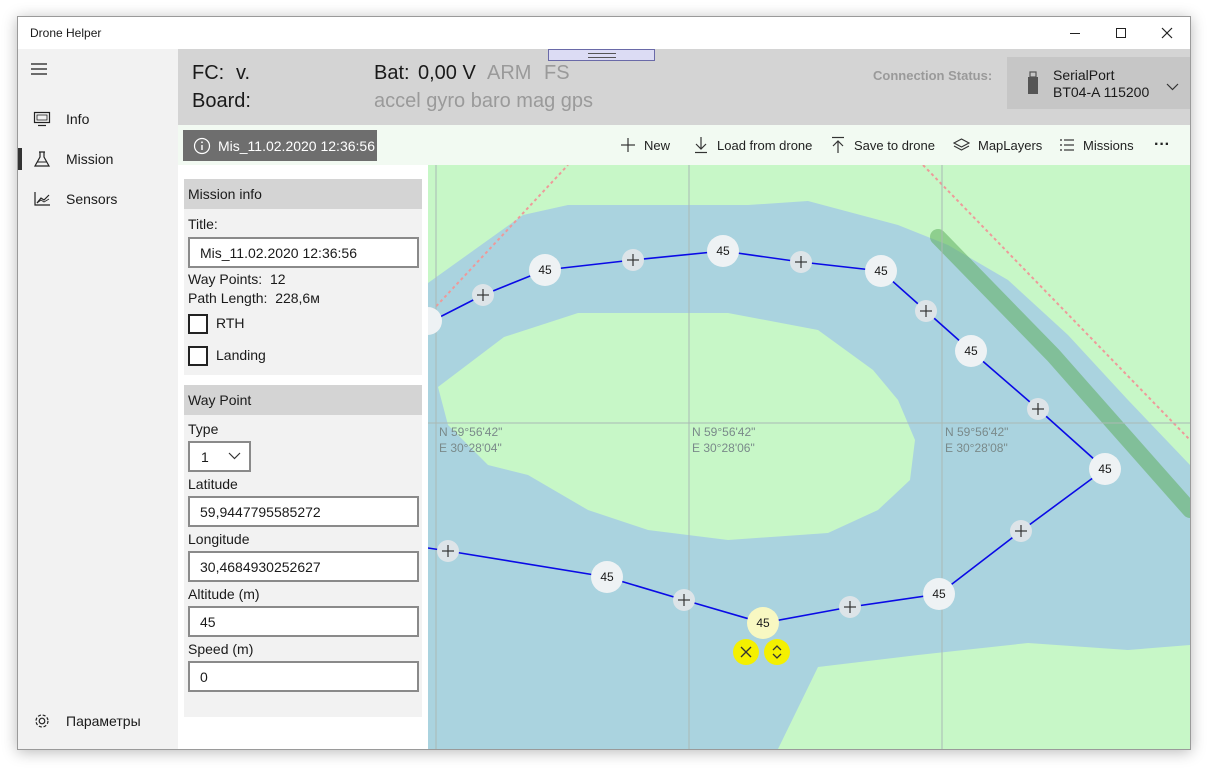  What do you see at coordinates (977, 440) in the screenshot?
I see `grid-coordinate-label: N 59°56'42" E 30°28'08"` at bounding box center [977, 440].